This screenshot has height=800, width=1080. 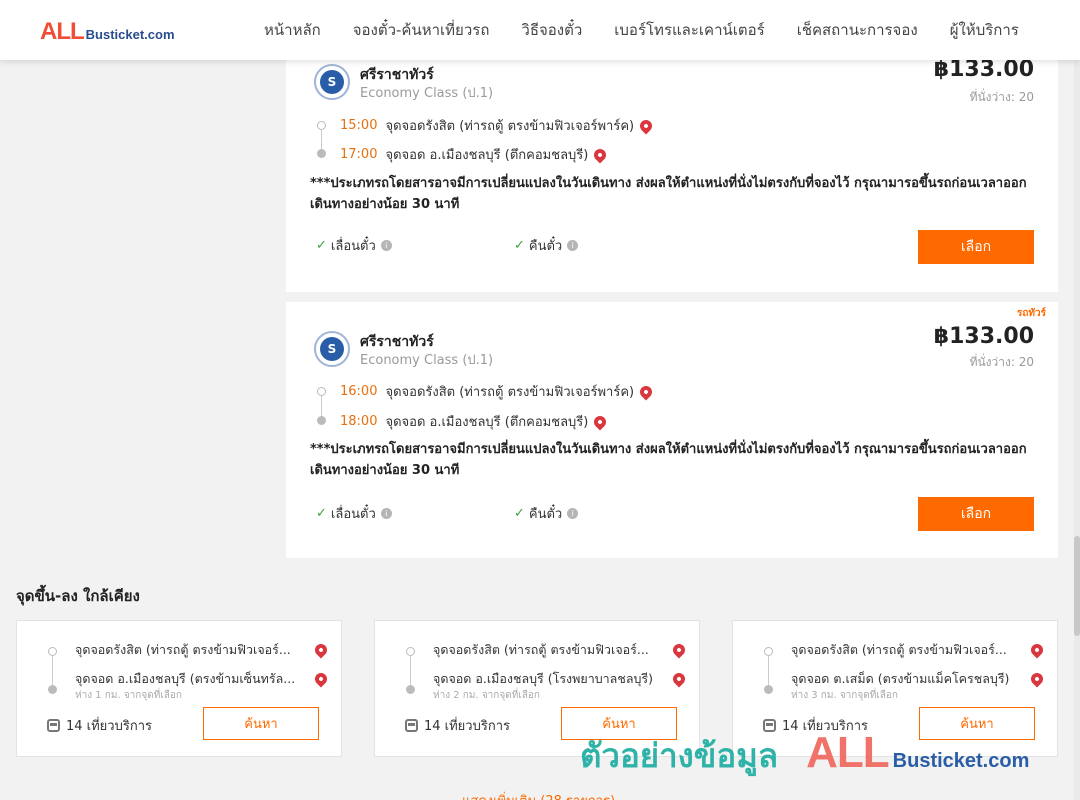 What do you see at coordinates (543, 678) in the screenshot?
I see `nearby-to-place: จุดจอด อ.เมืองชลบุรี (โรงพยาบาลชลบุรี)` at bounding box center [543, 678].